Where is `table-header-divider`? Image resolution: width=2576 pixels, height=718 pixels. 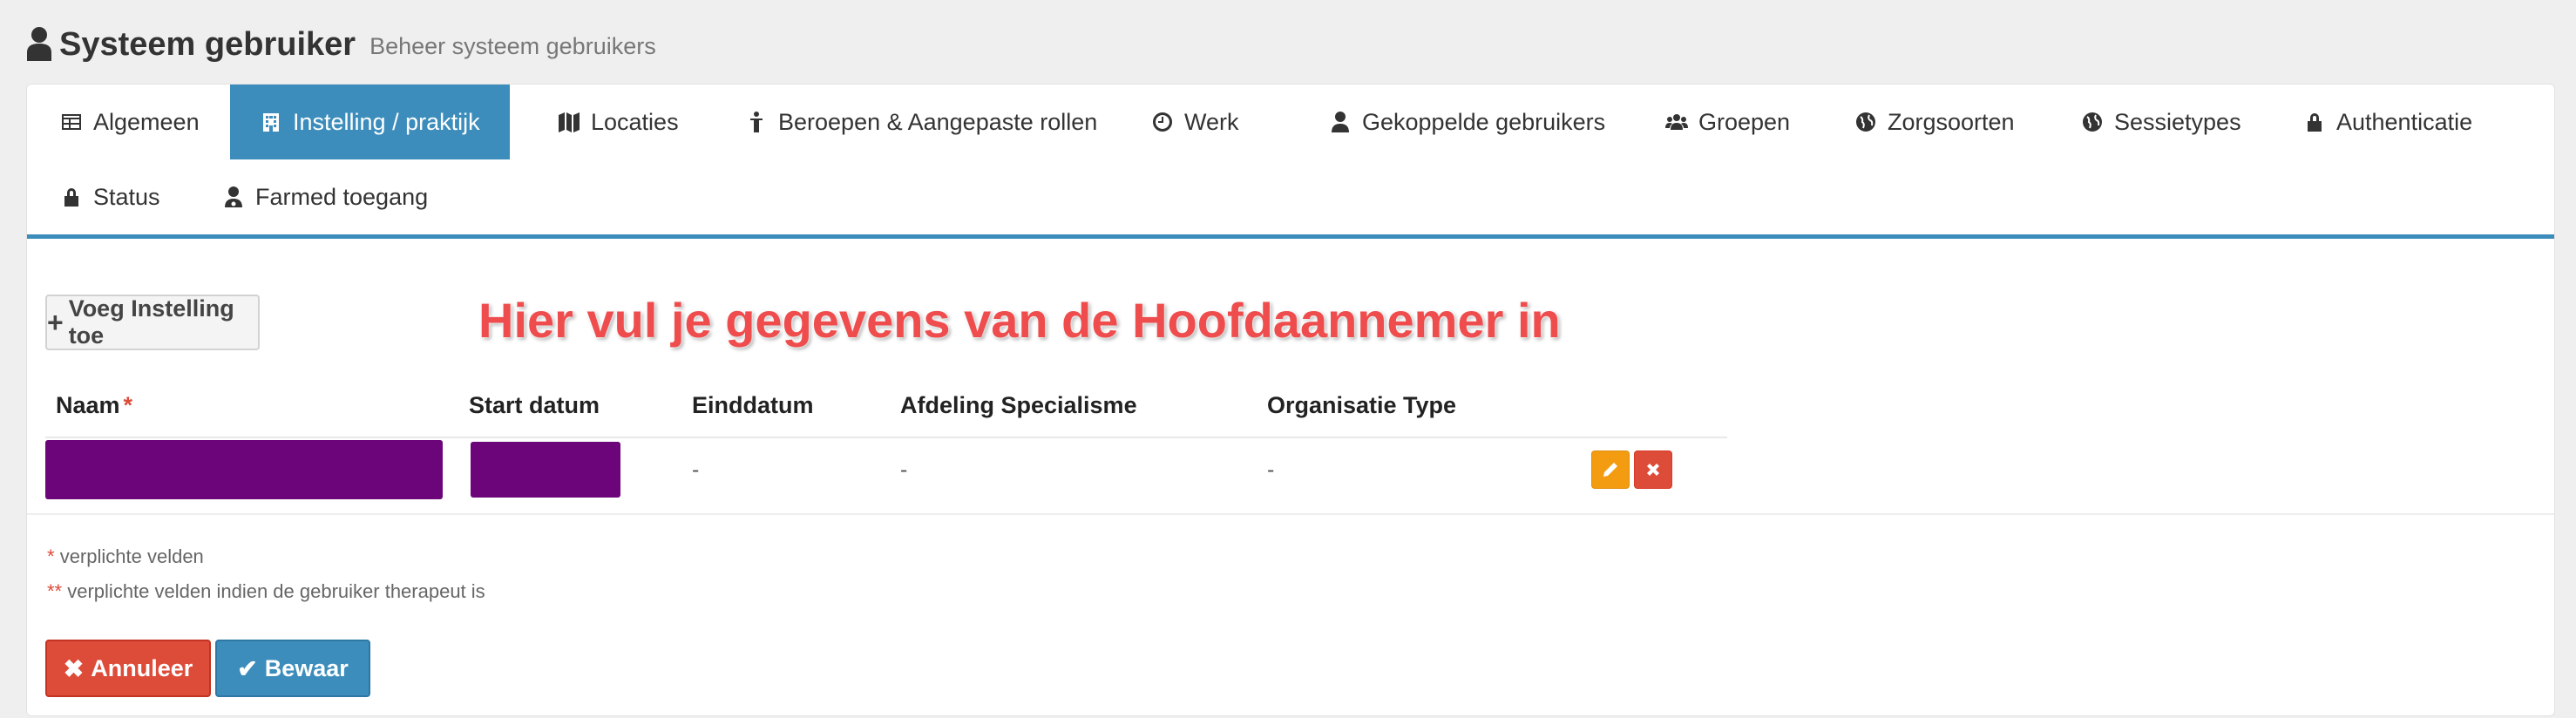
table-header-divider is located at coordinates (886, 437).